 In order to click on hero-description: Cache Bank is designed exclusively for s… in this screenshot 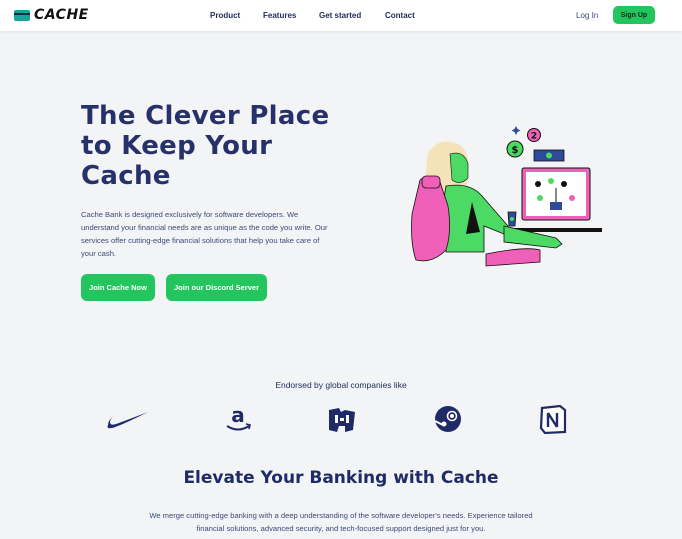, I will do `click(204, 234)`.